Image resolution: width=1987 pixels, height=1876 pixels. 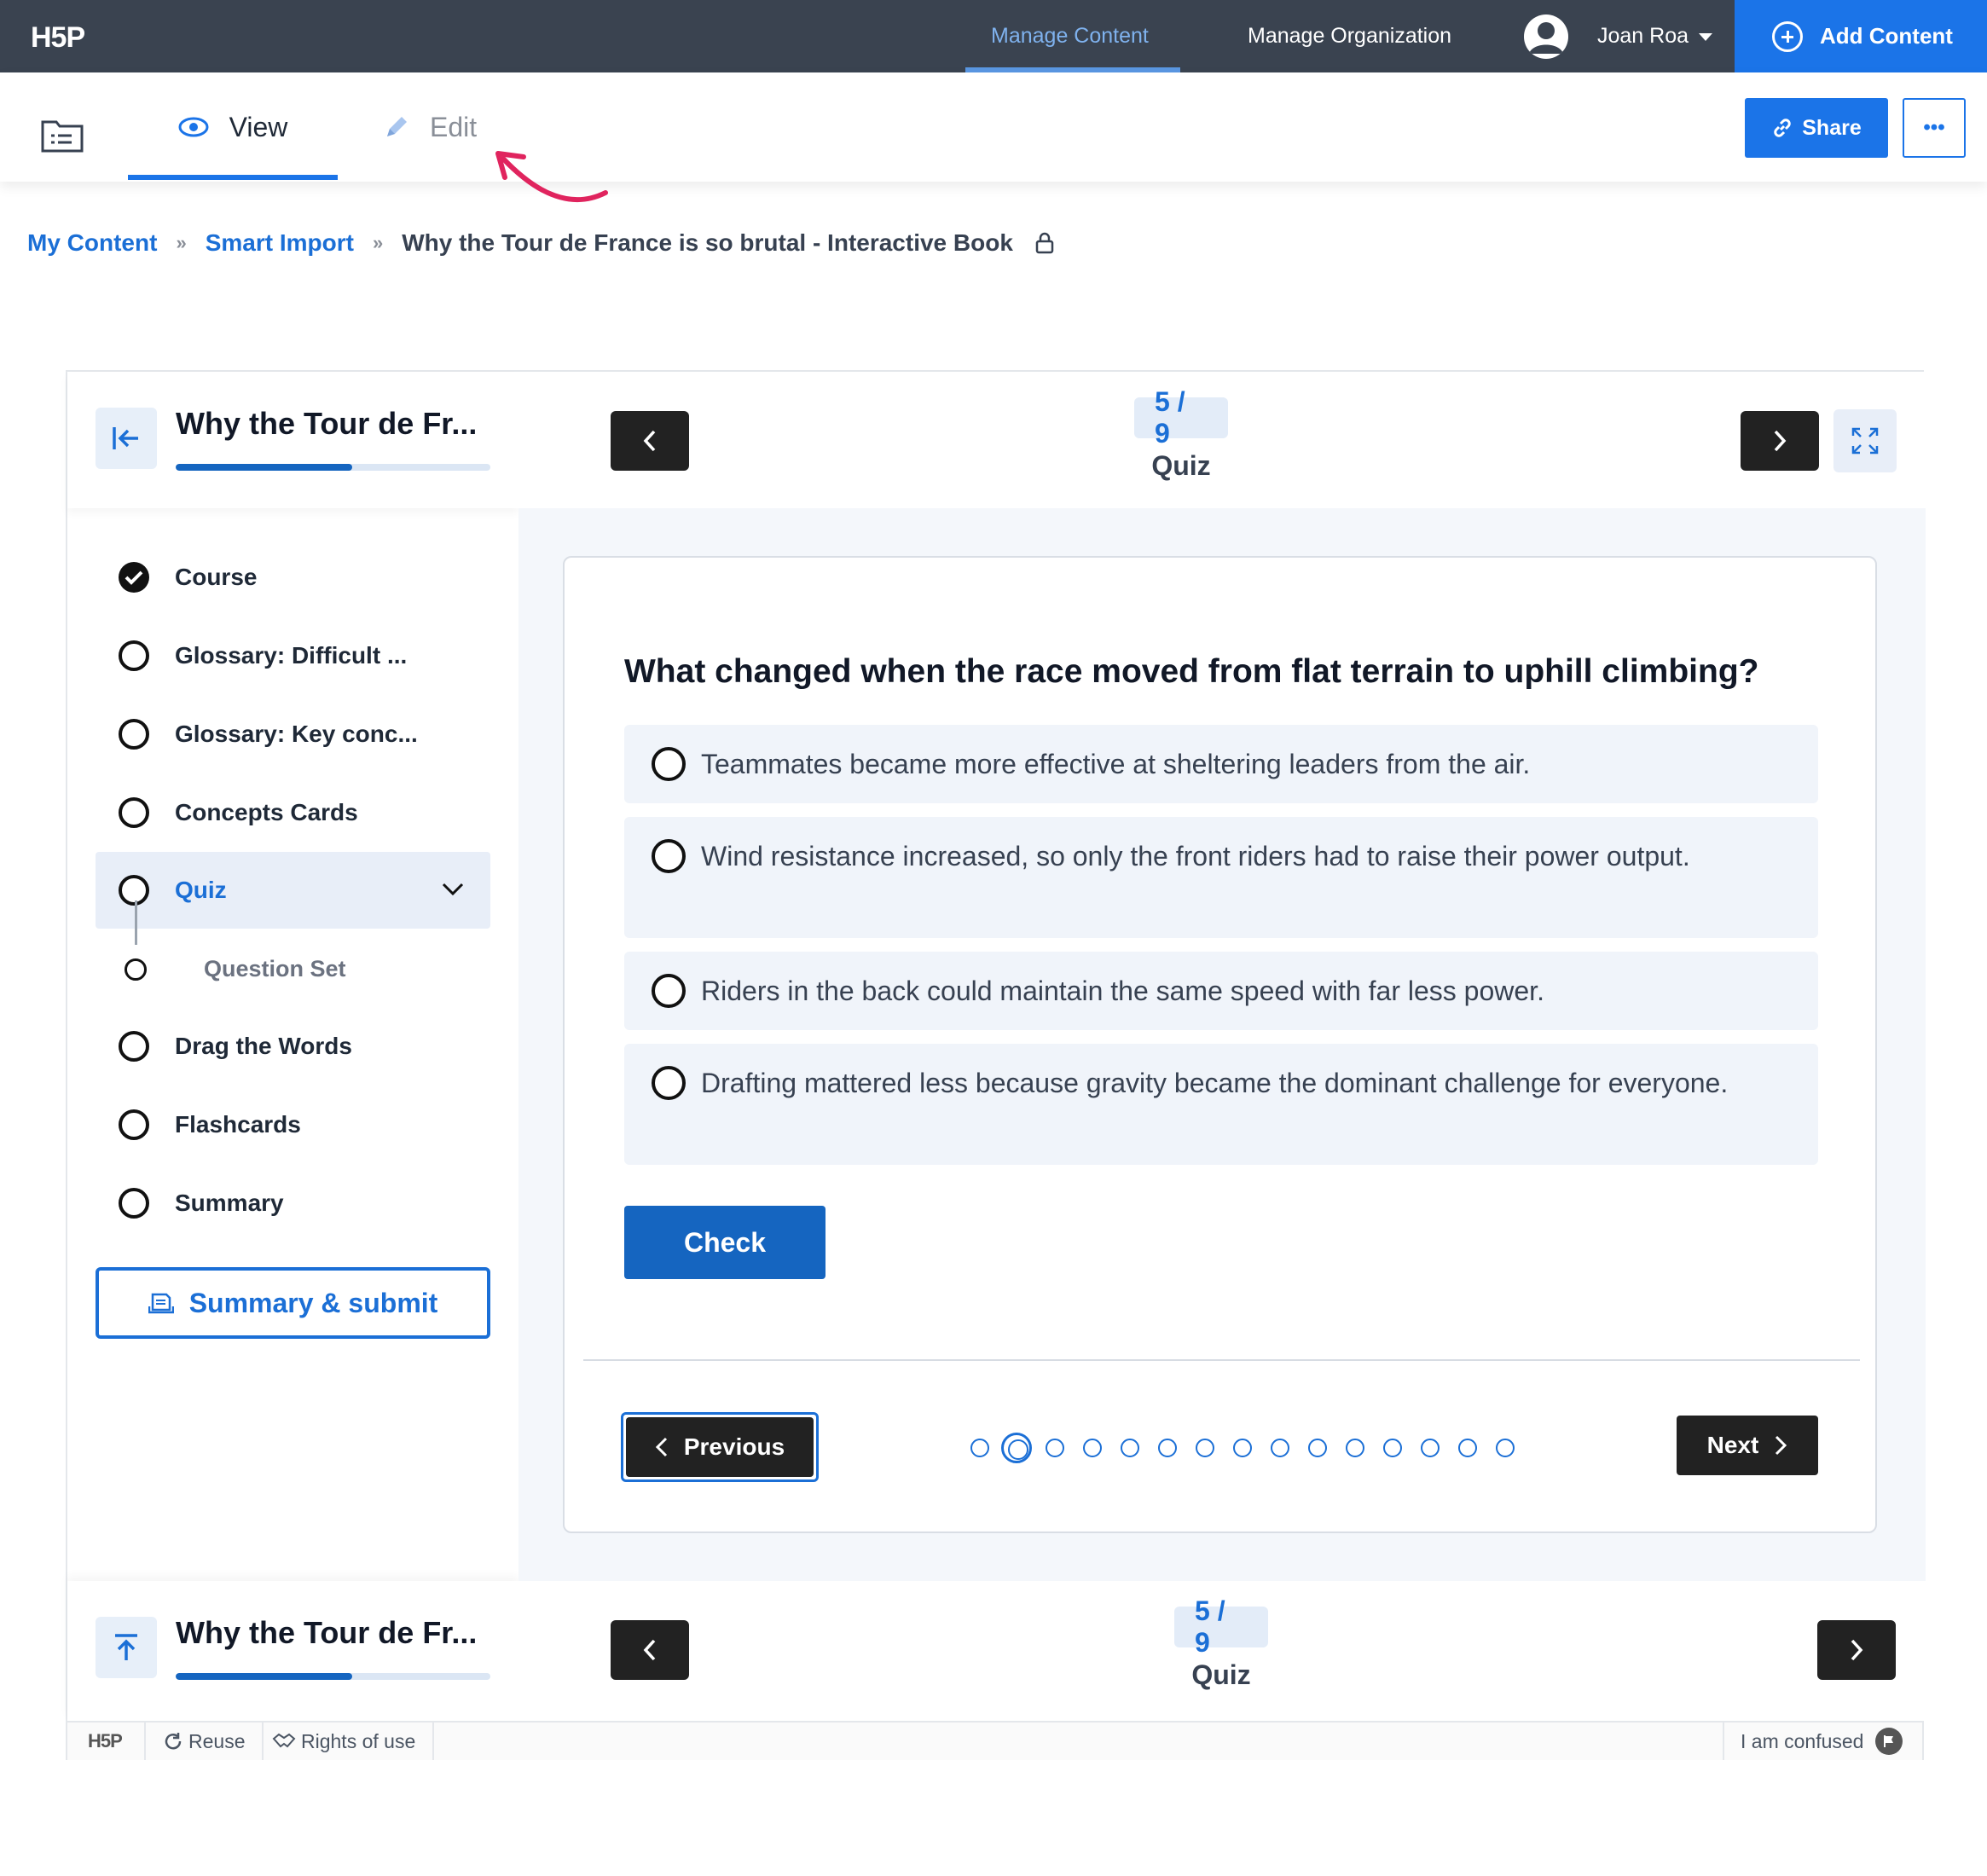 What do you see at coordinates (263, 1046) in the screenshot?
I see `chapter-label: Drag the Words` at bounding box center [263, 1046].